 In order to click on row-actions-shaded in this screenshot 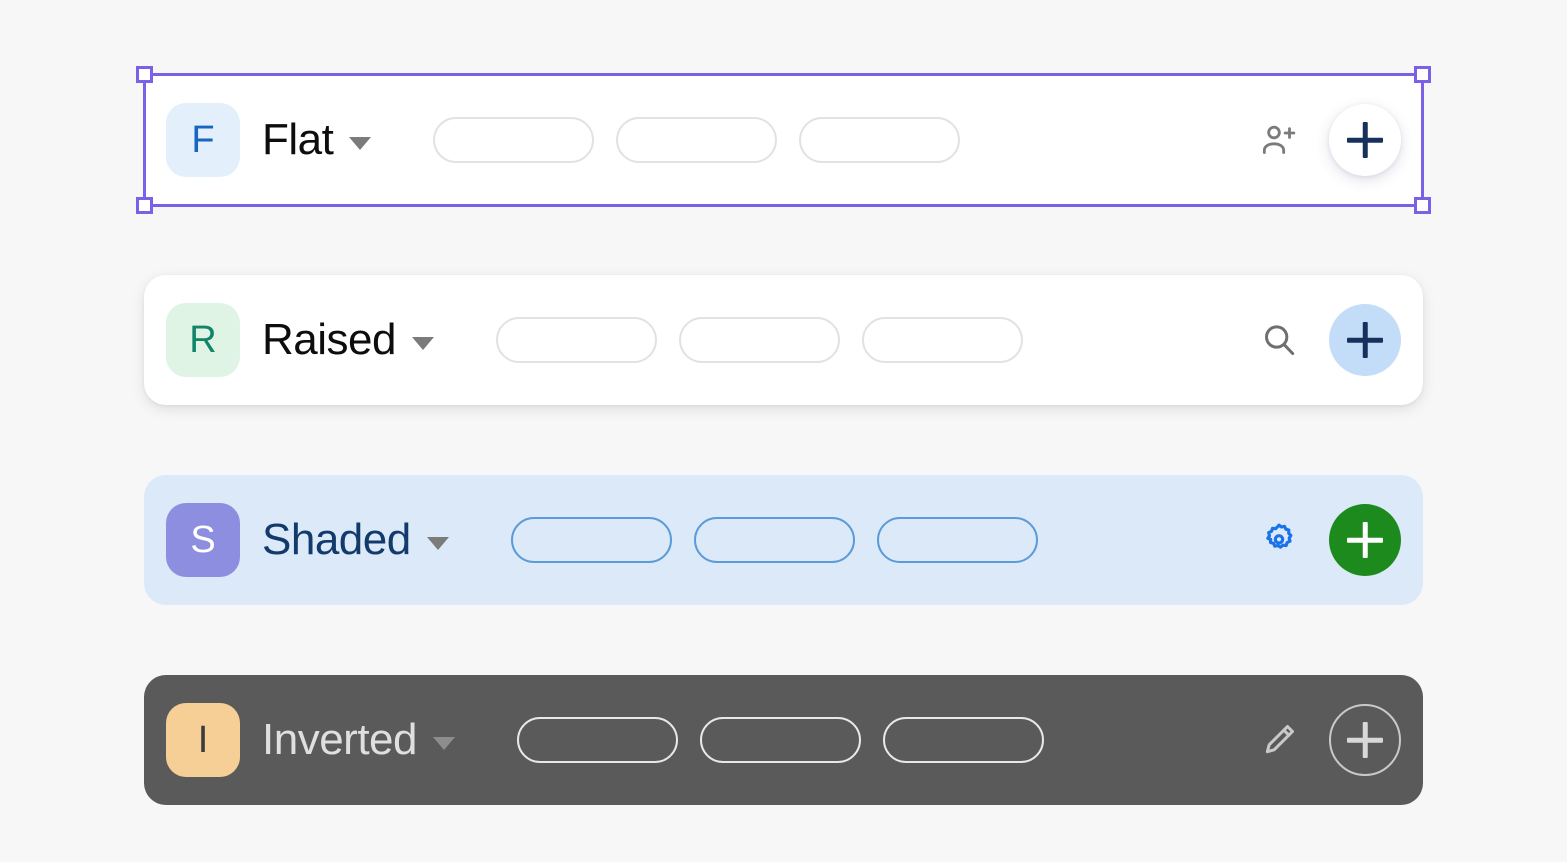, I will do `click(1330, 540)`.